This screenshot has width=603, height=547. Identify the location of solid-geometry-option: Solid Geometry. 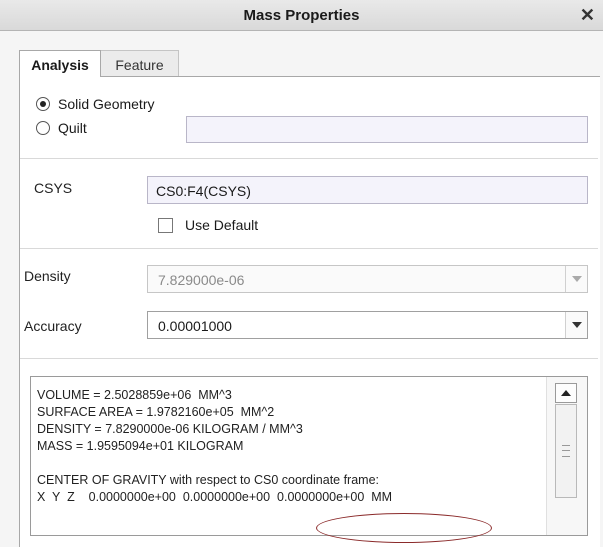
(95, 104).